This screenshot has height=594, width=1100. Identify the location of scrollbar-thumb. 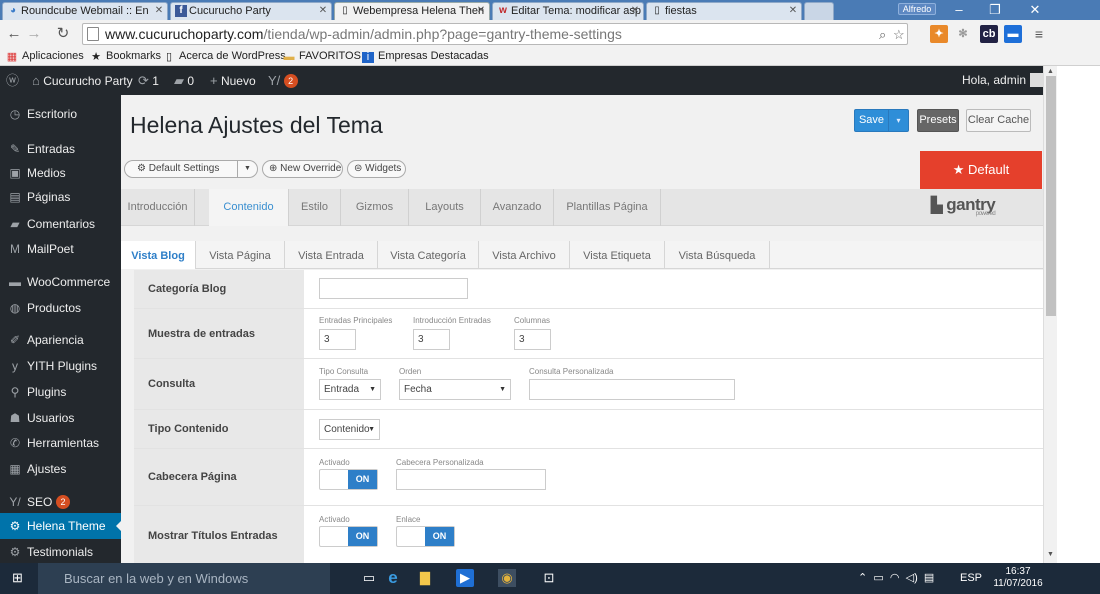
(1051, 196).